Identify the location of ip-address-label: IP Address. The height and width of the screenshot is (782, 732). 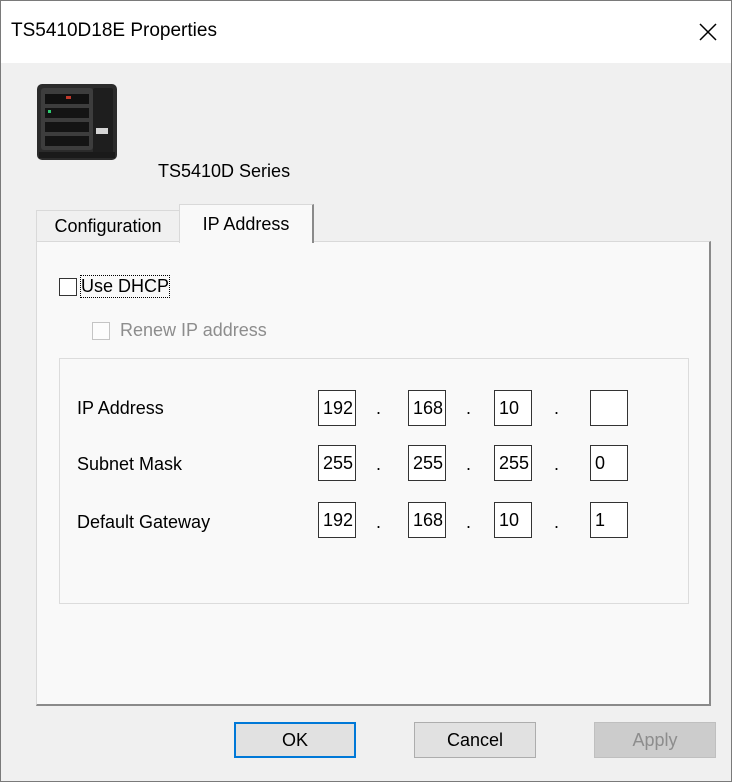
(120, 408).